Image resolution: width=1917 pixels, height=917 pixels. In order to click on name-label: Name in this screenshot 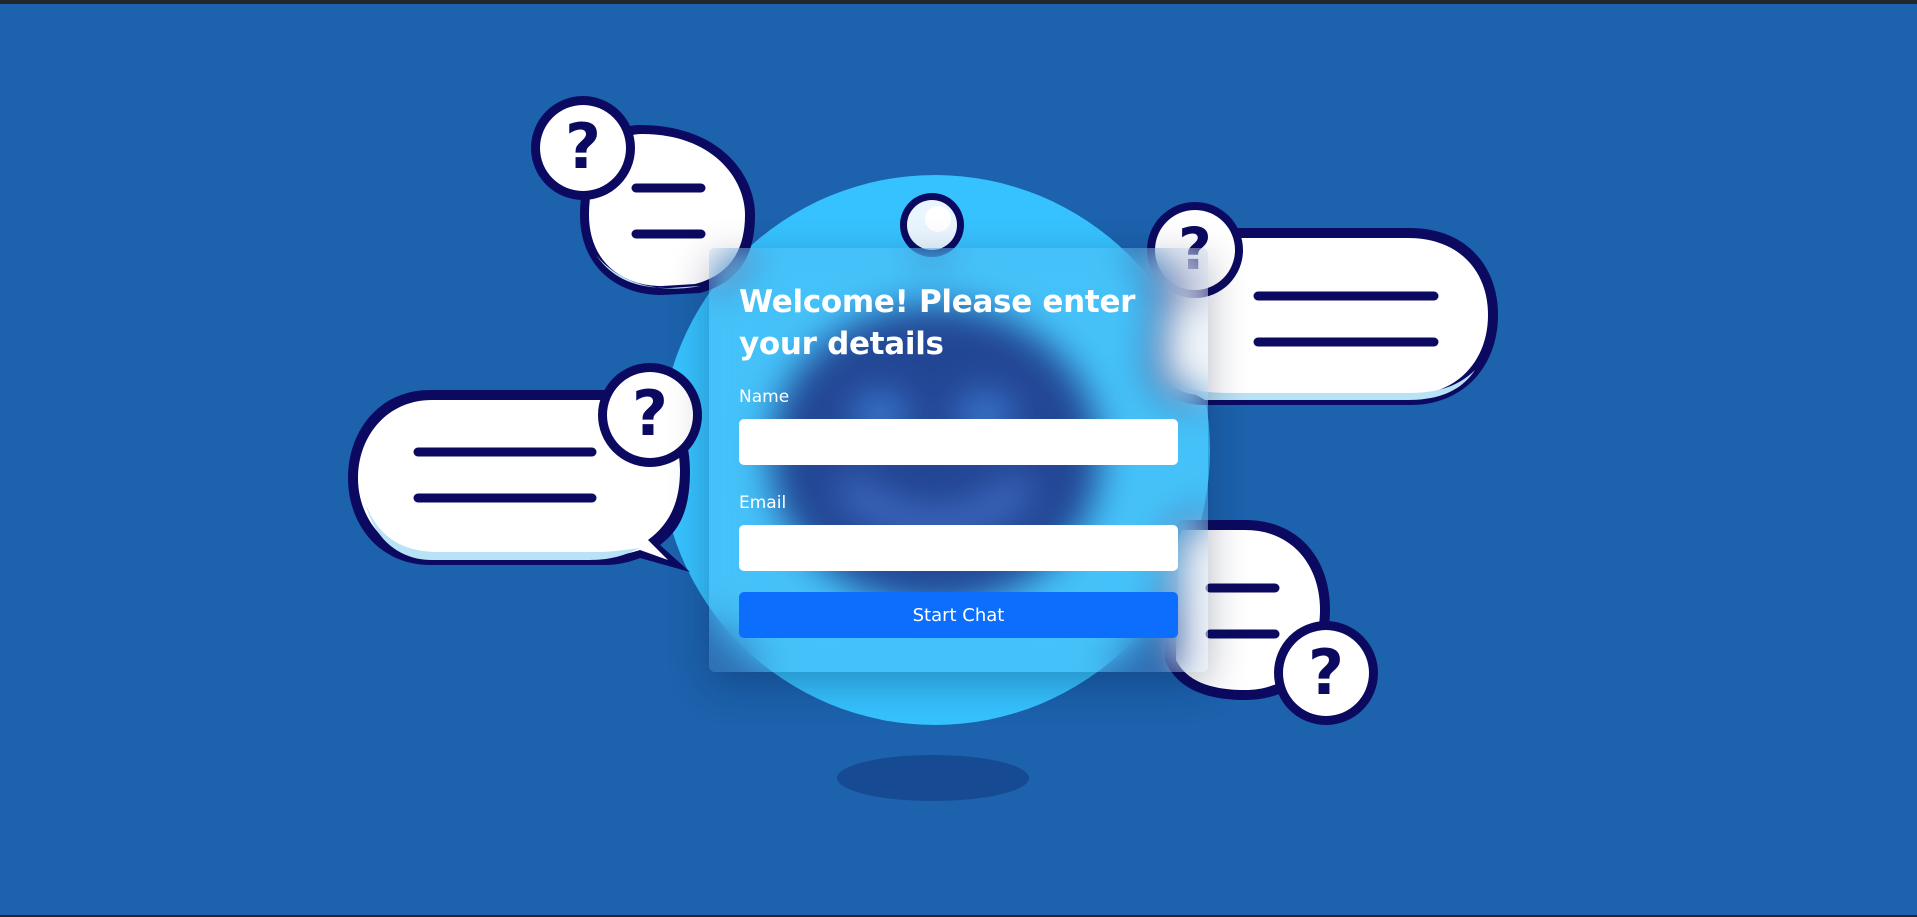, I will do `click(764, 397)`.